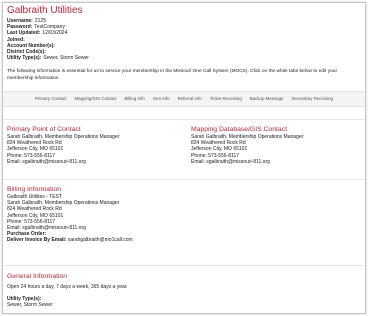 This screenshot has height=316, width=368. Describe the element at coordinates (27, 234) in the screenshot. I see `purchase-order-label: Purchase Order:` at that location.